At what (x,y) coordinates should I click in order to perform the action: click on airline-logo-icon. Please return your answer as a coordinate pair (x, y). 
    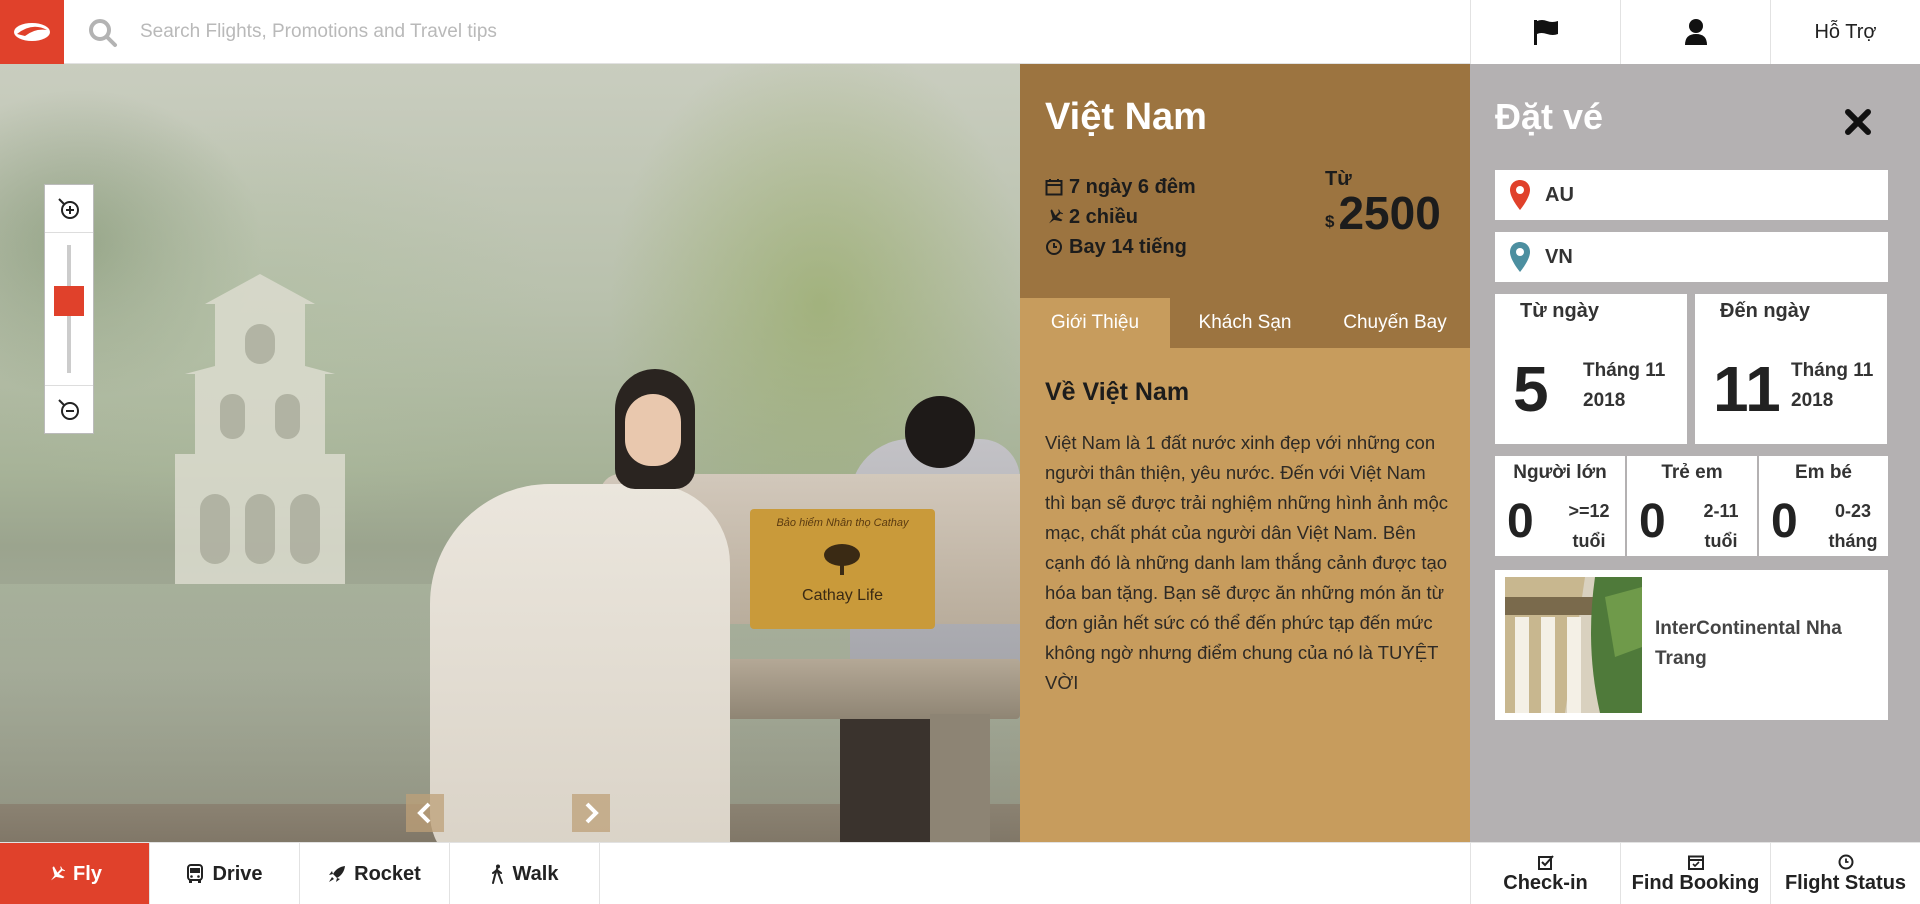
    Looking at the image, I should click on (32, 32).